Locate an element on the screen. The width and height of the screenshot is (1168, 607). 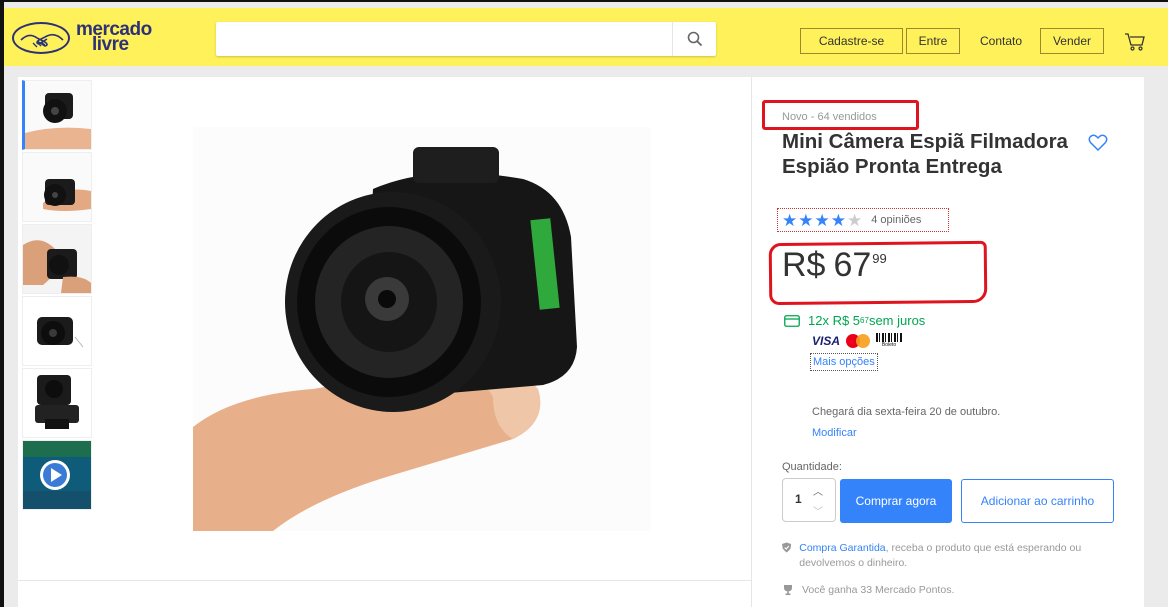
installments-suffix: sem juros is located at coordinates (897, 320).